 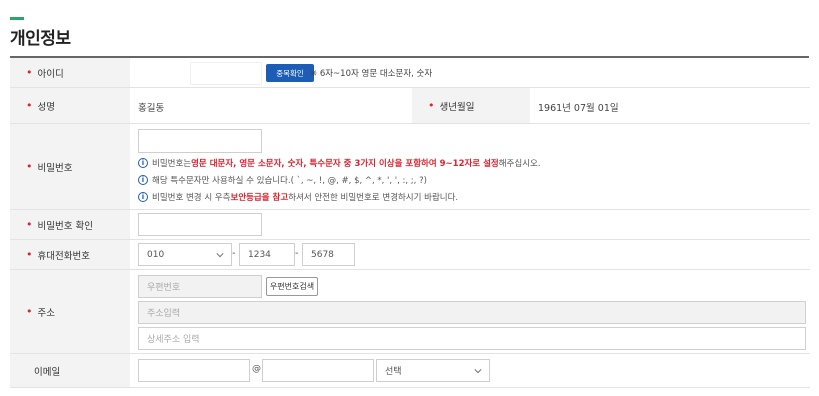 What do you see at coordinates (50, 74) in the screenshot?
I see `label-text: 아이디` at bounding box center [50, 74].